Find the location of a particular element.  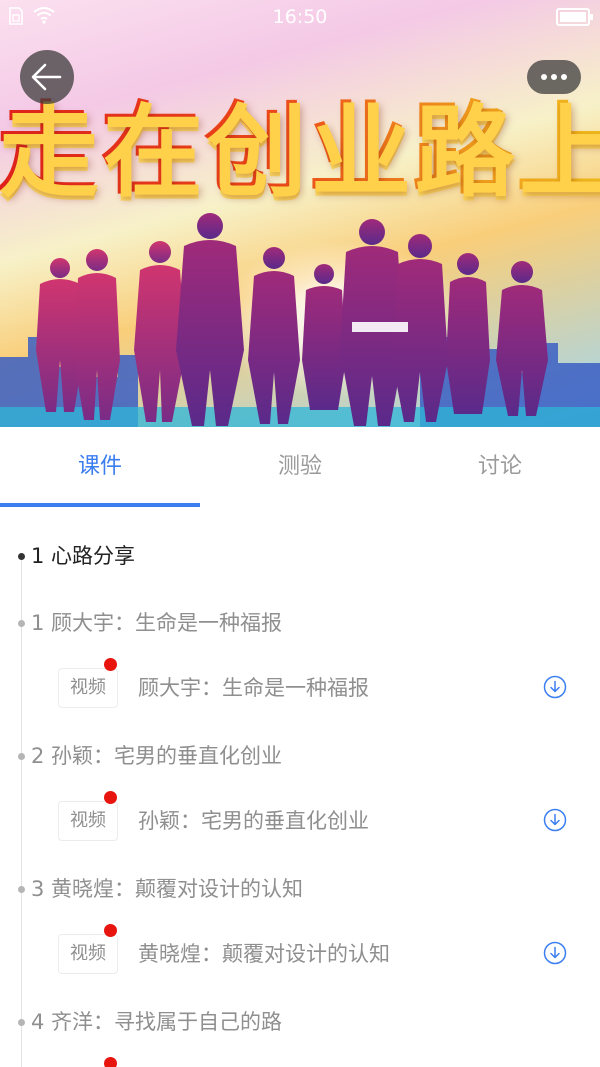

more-button is located at coordinates (554, 77).